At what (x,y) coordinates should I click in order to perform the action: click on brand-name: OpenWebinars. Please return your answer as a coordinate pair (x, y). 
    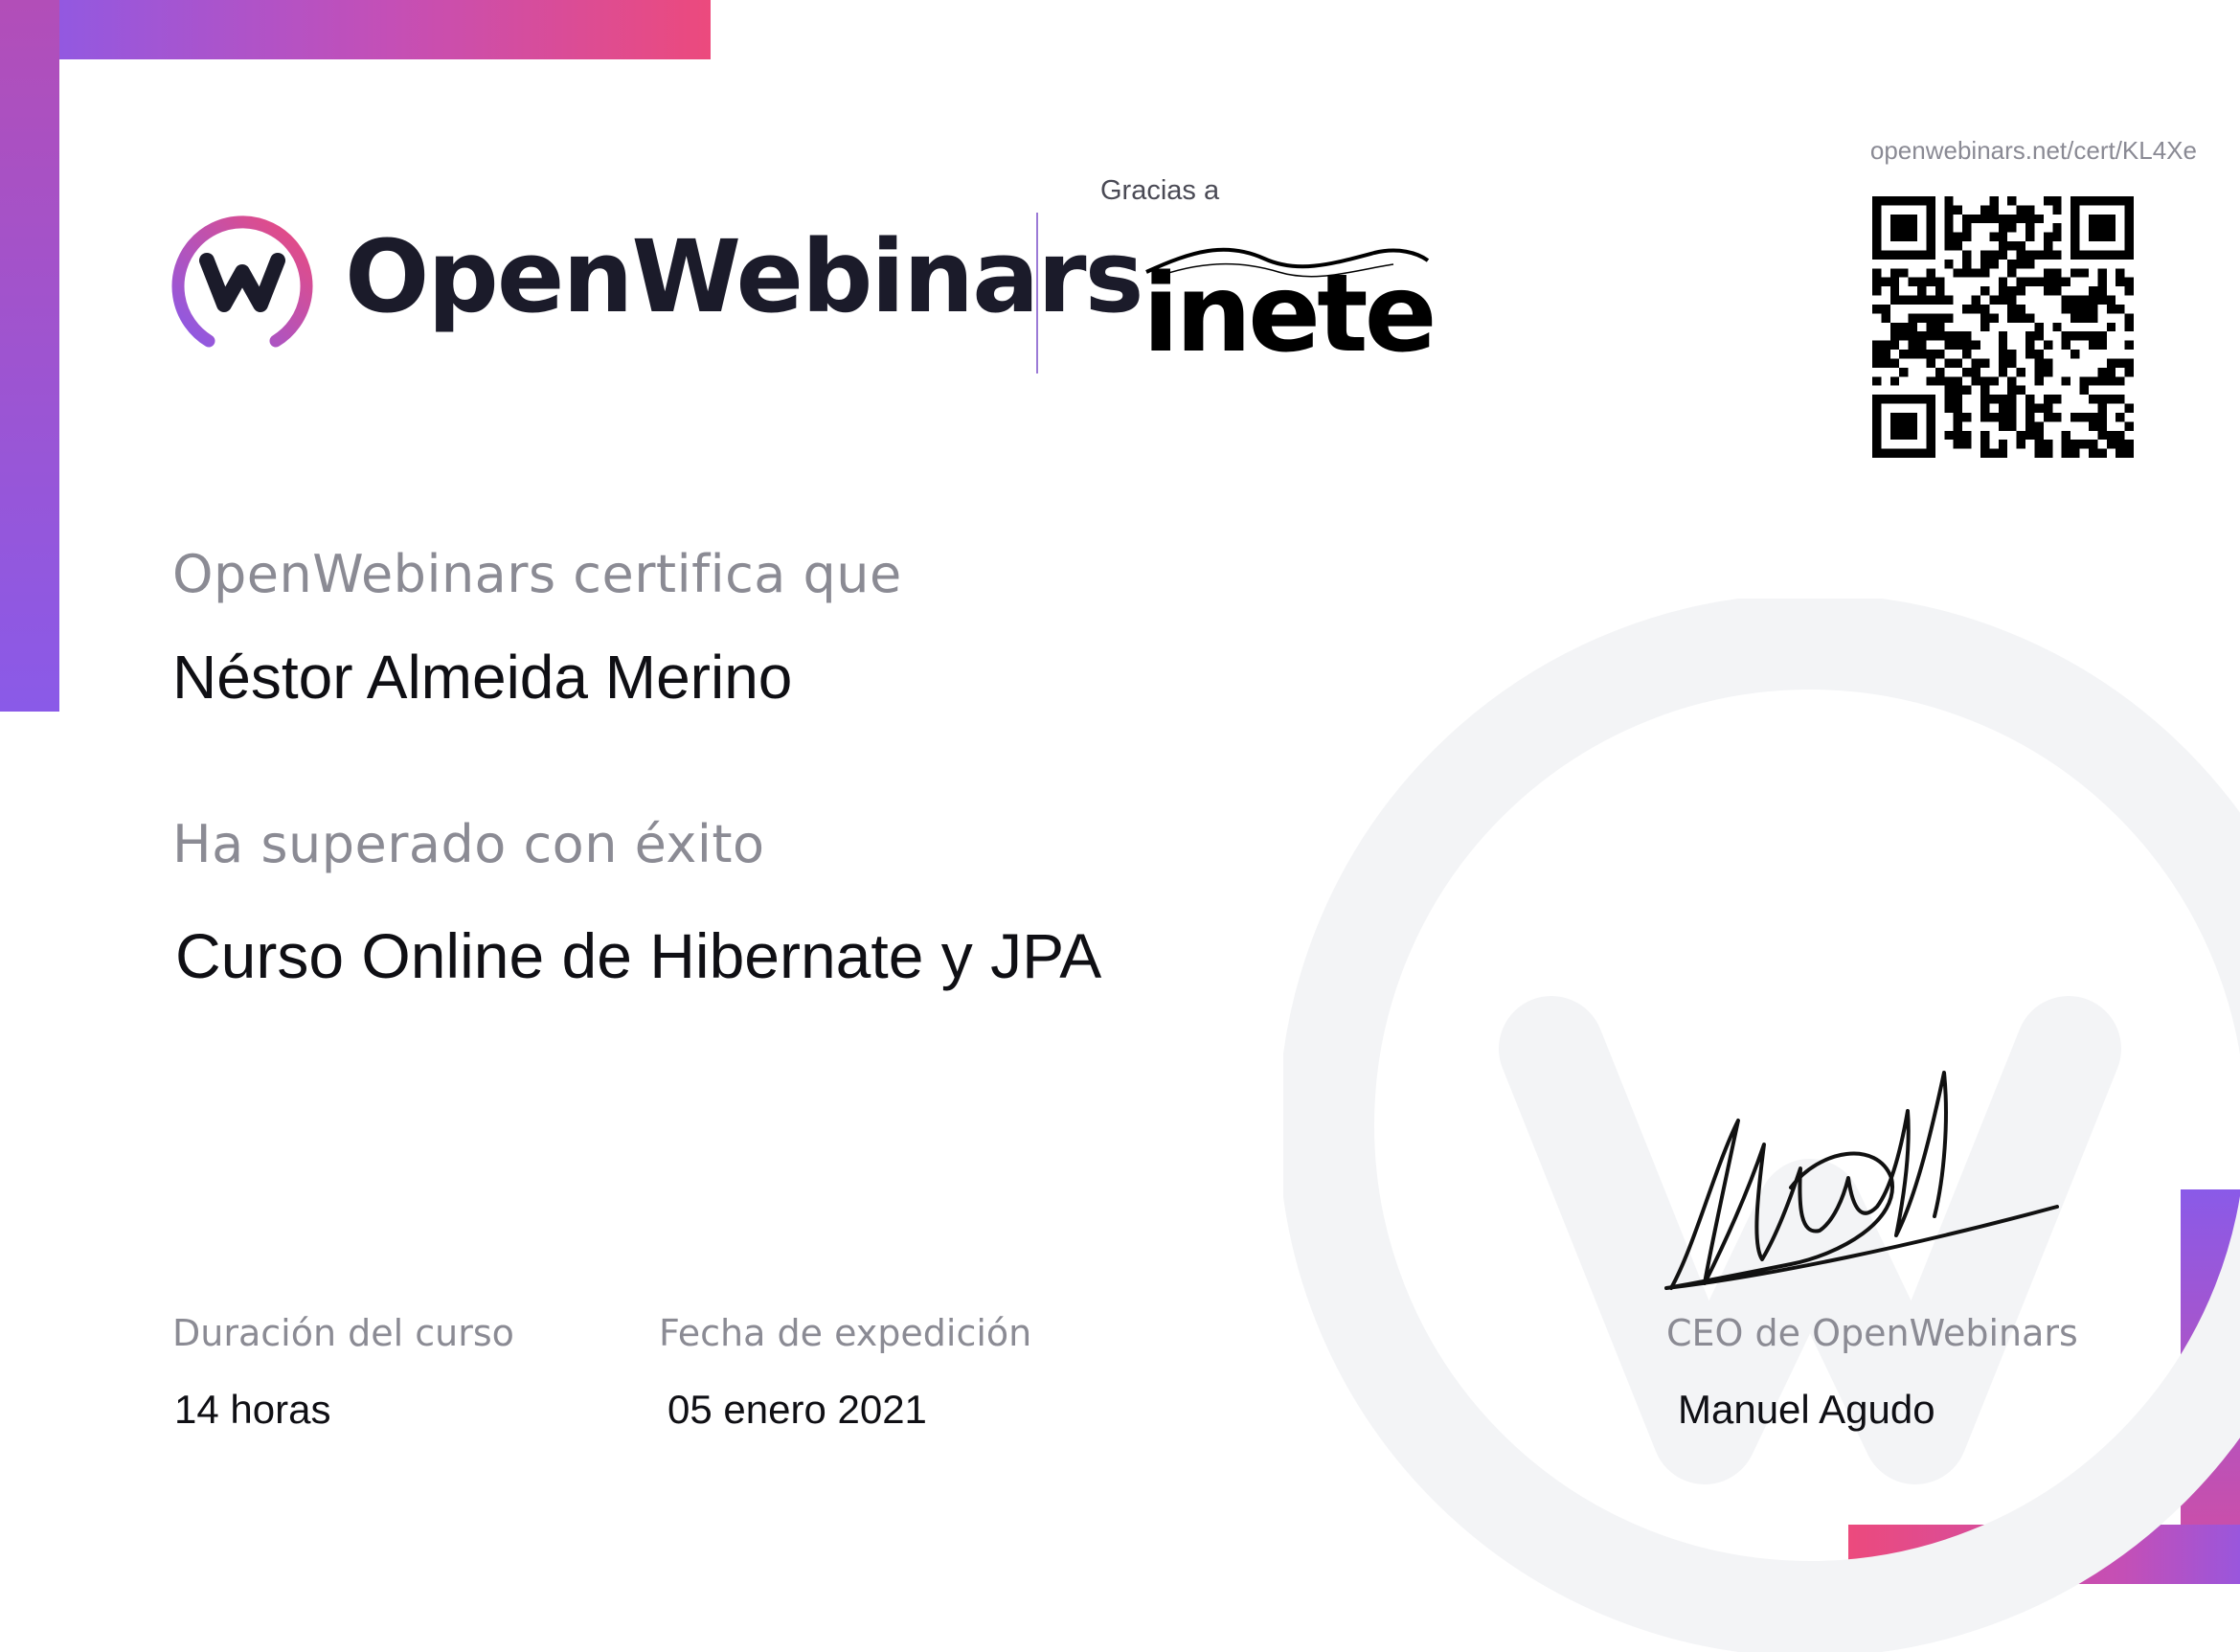
    Looking at the image, I should click on (744, 277).